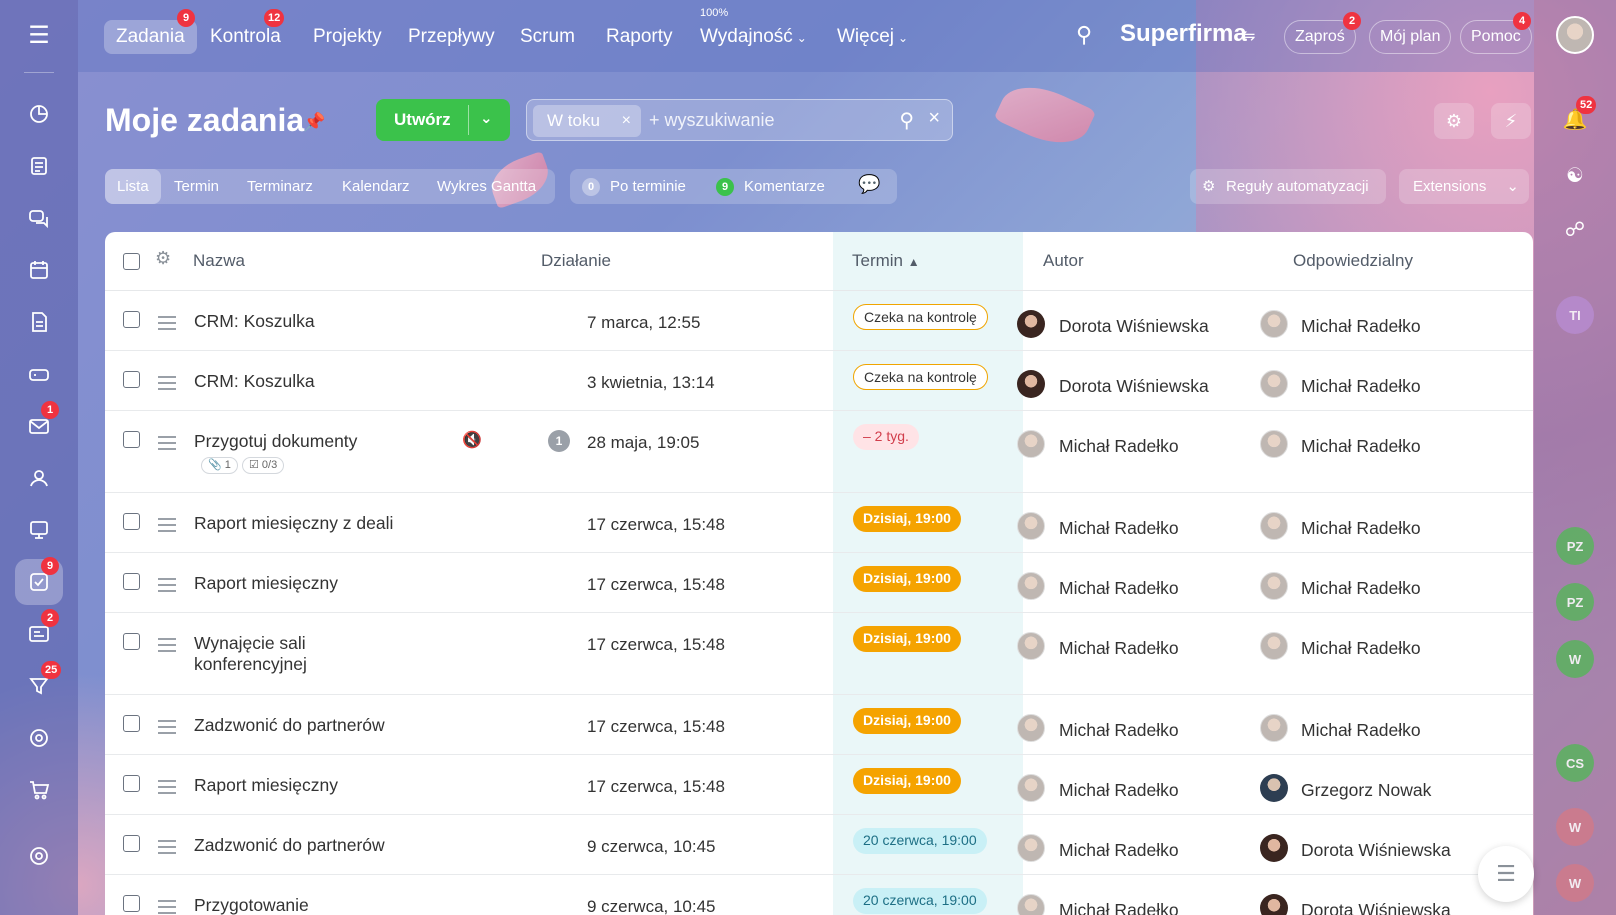  What do you see at coordinates (1063, 261) in the screenshot?
I see `header-author: Autor` at bounding box center [1063, 261].